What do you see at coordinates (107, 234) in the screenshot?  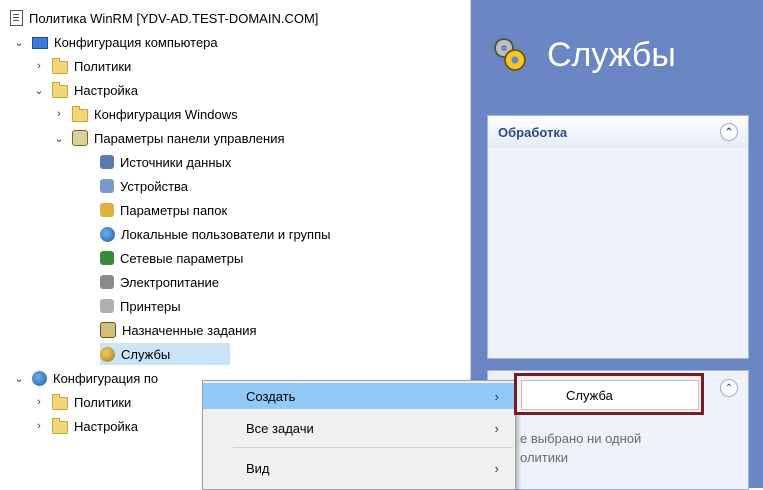 I see `users-icon` at bounding box center [107, 234].